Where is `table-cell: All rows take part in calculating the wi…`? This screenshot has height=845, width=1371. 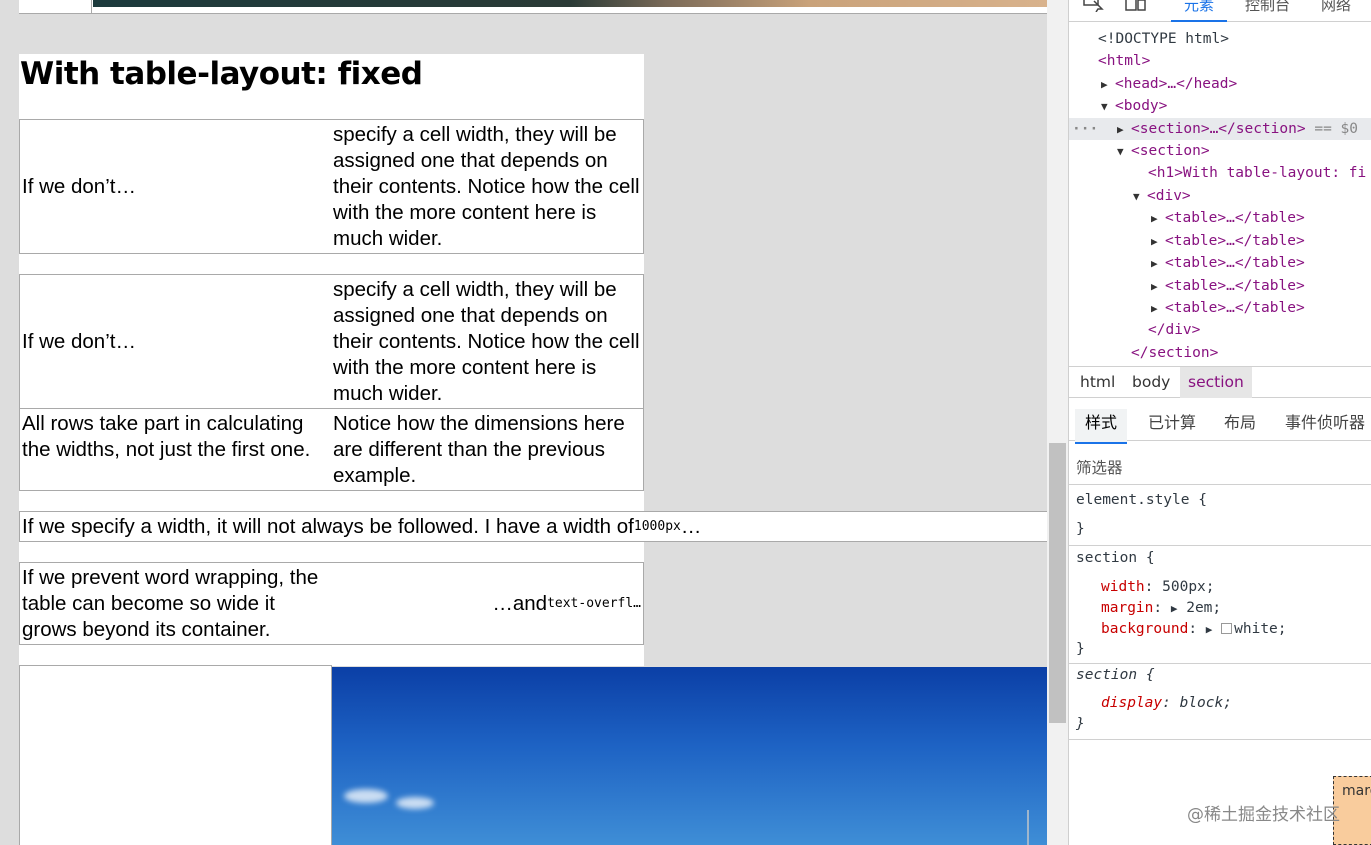
table-cell: All rows take part in calculating the wi… is located at coordinates (175, 449).